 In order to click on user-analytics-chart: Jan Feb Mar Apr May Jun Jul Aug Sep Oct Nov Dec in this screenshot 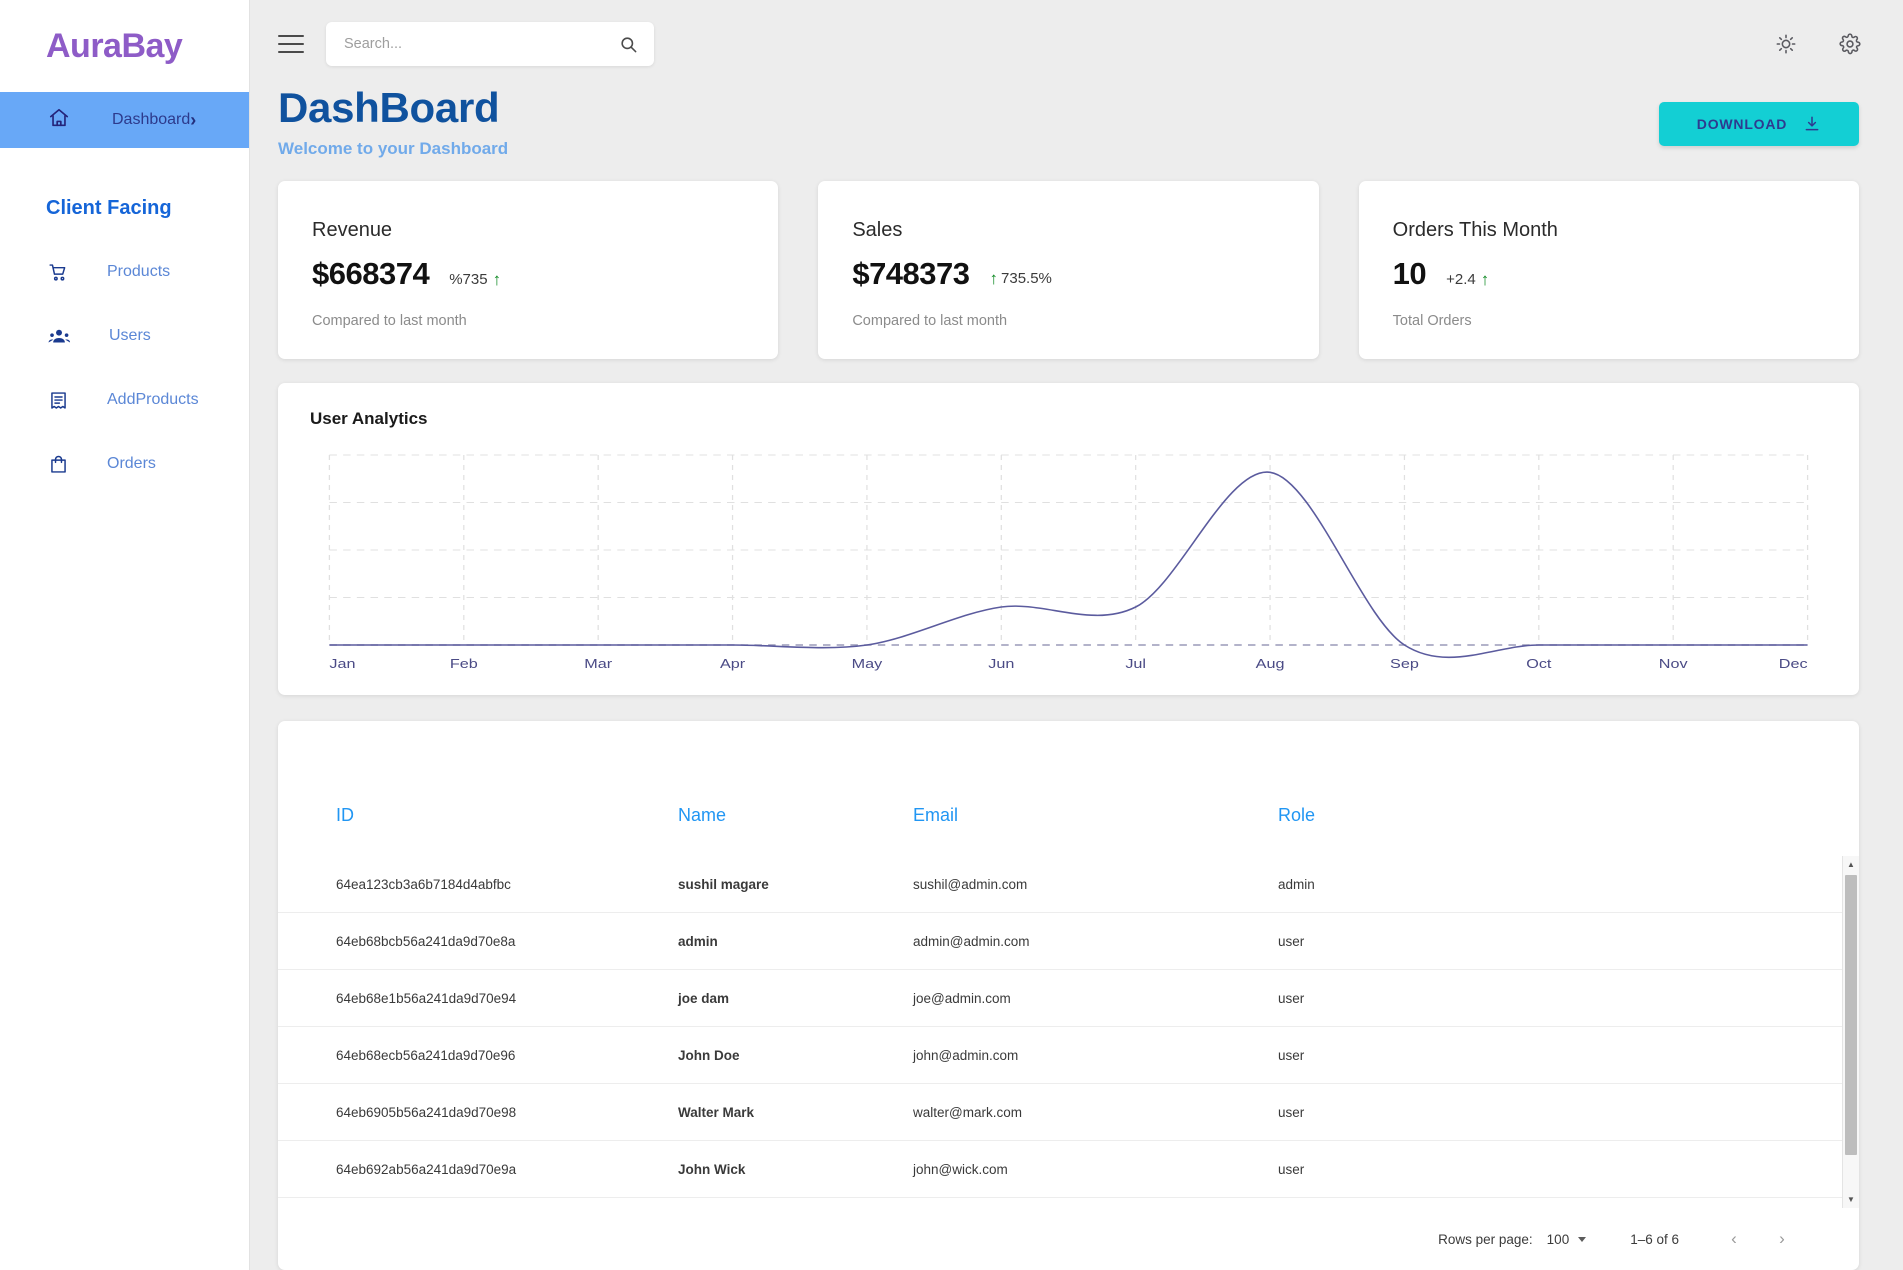, I will do `click(1068, 562)`.